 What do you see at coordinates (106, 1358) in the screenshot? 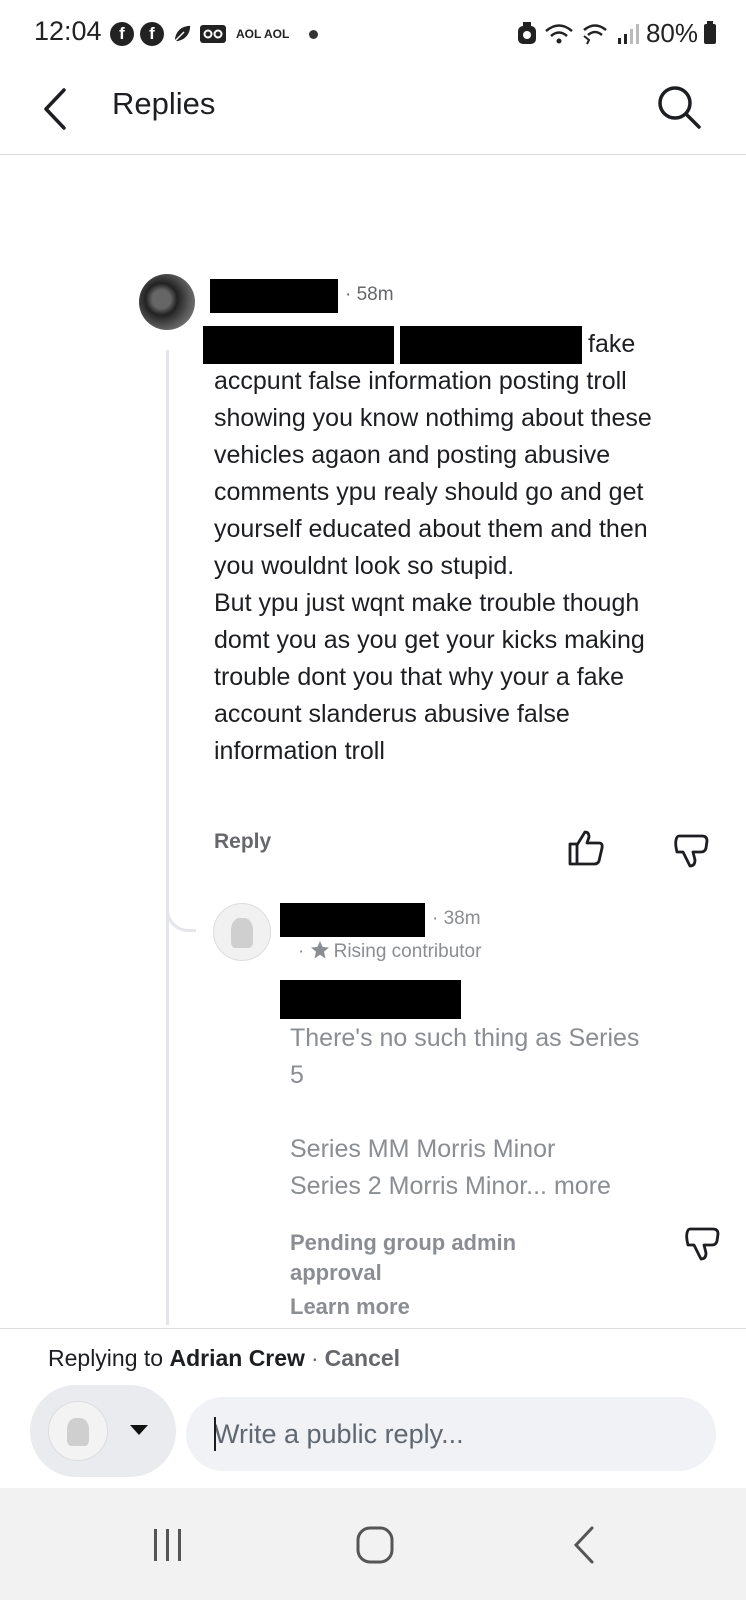
I see `replying-to-label: Replying to` at bounding box center [106, 1358].